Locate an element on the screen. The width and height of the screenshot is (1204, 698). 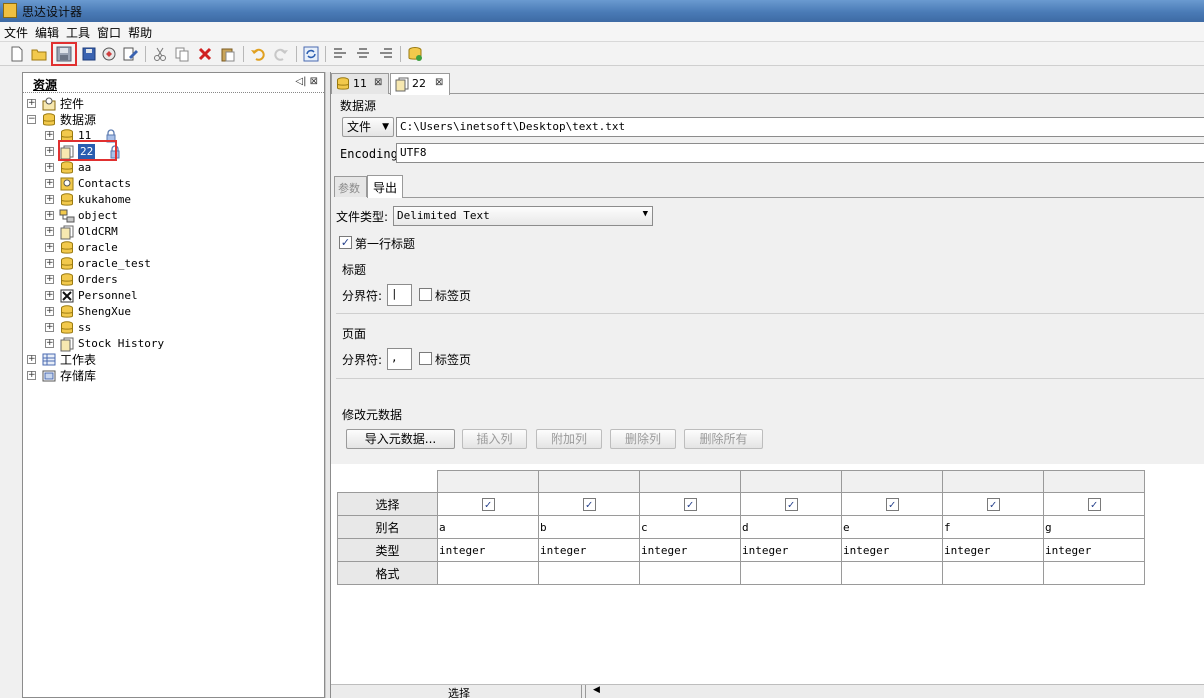
delete-column-button: 删除列 is located at coordinates (643, 439).